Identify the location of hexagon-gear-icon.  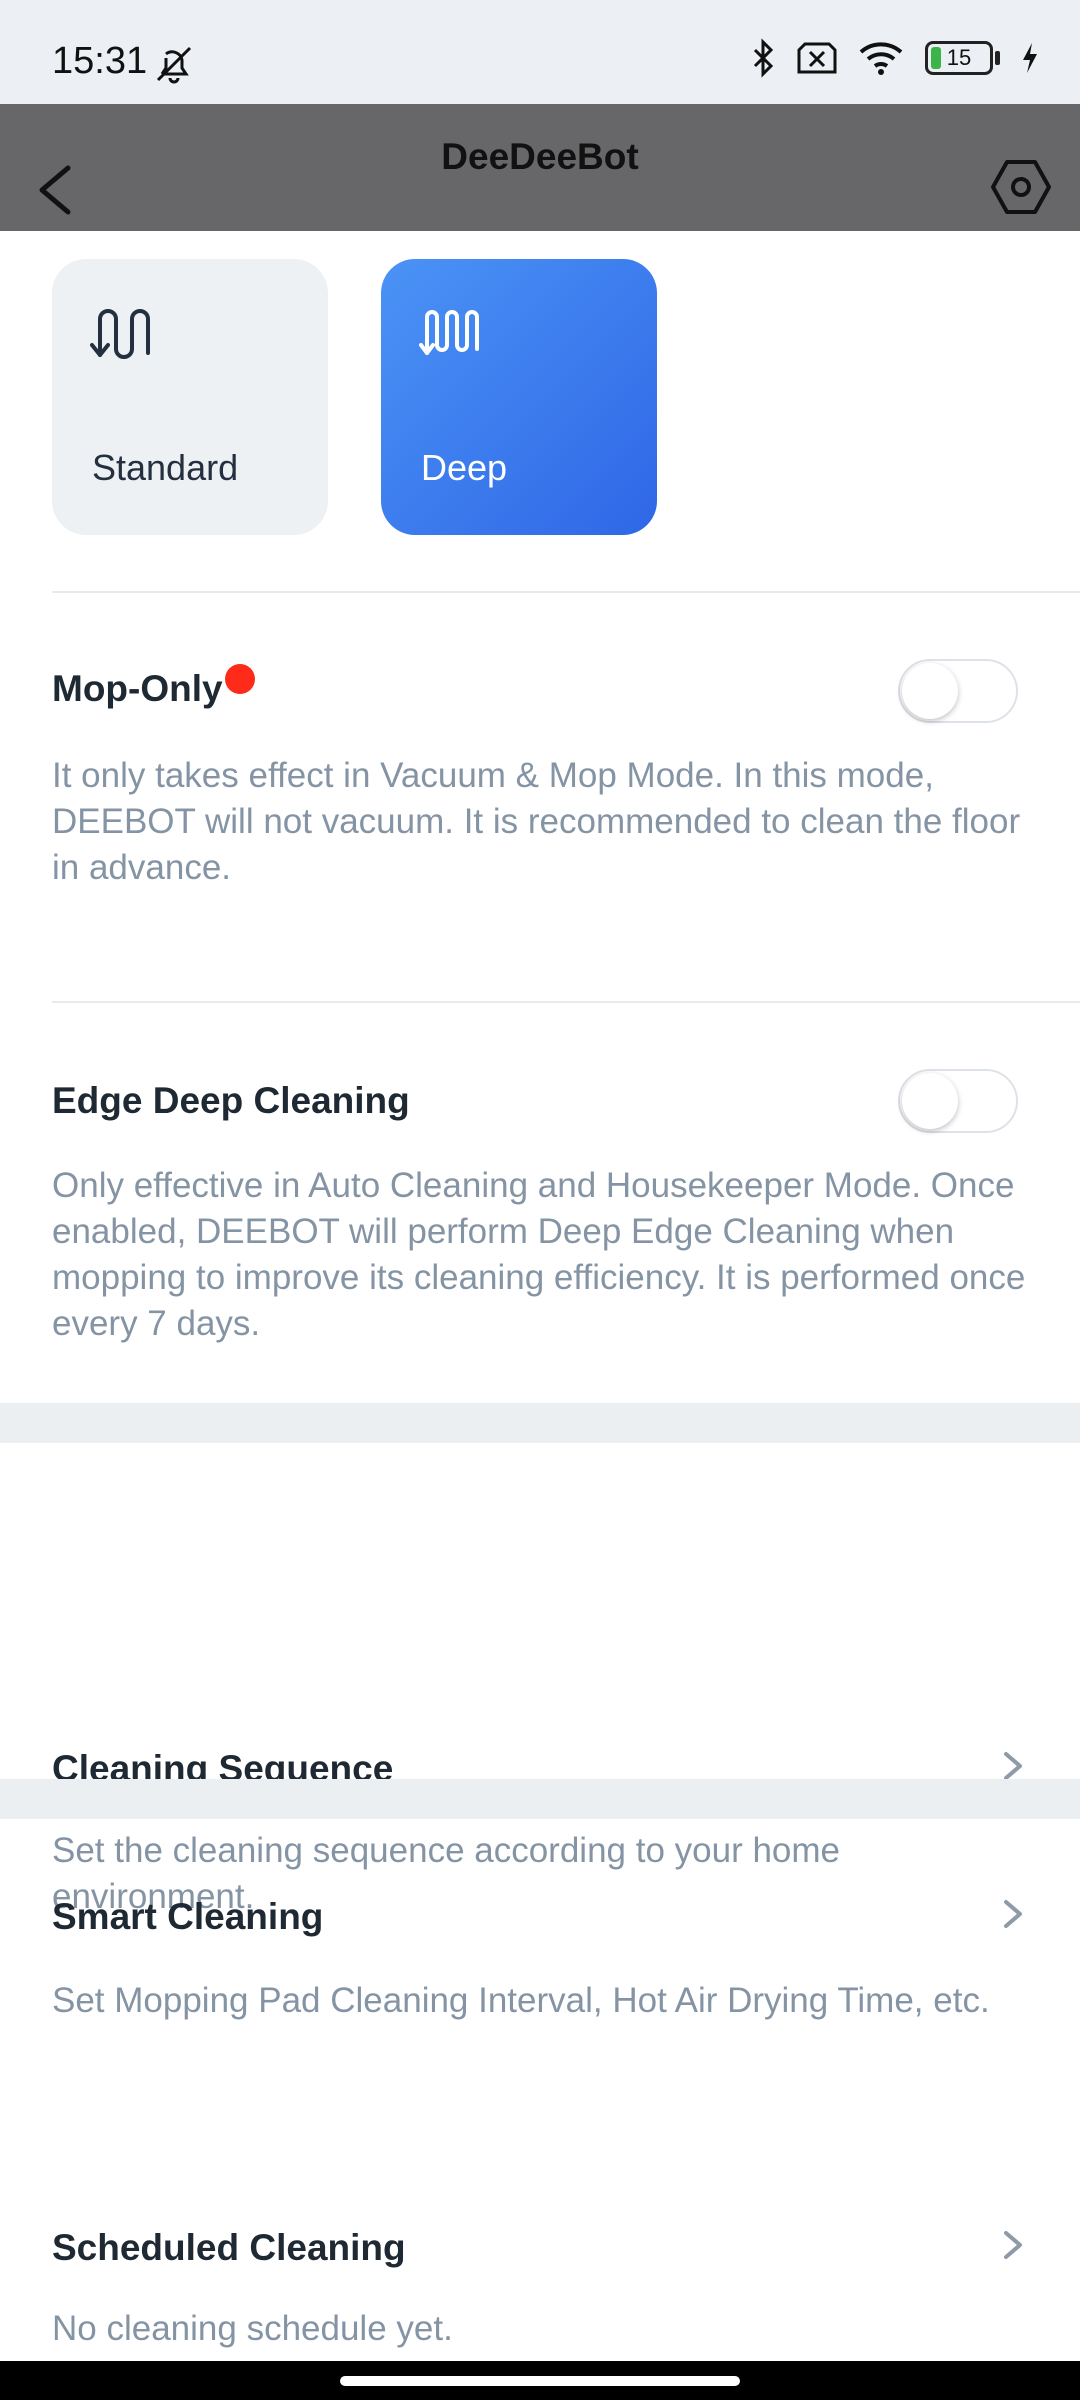
(1021, 187).